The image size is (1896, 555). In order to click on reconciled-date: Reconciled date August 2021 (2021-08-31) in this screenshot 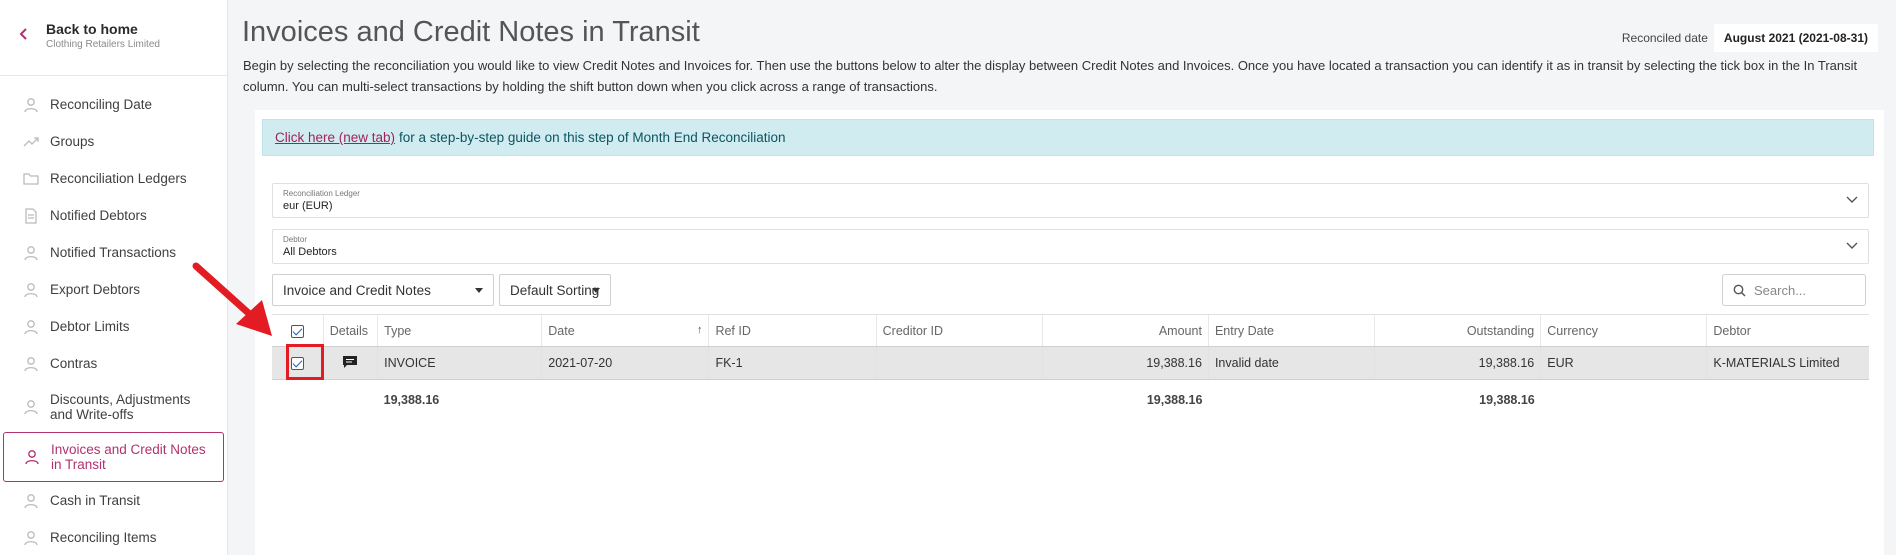, I will do `click(1750, 38)`.